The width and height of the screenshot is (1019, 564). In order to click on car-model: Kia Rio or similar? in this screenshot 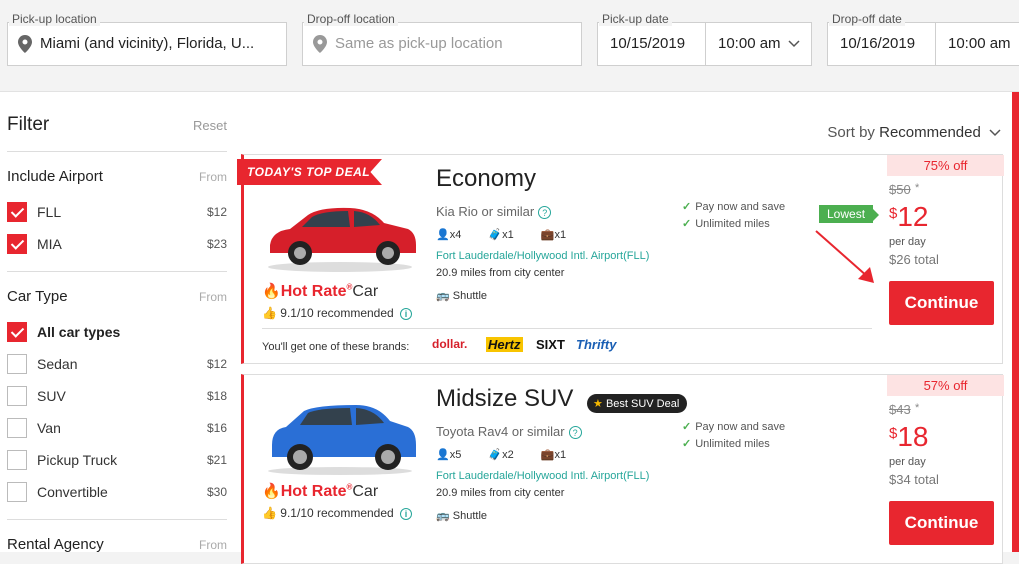, I will do `click(494, 211)`.